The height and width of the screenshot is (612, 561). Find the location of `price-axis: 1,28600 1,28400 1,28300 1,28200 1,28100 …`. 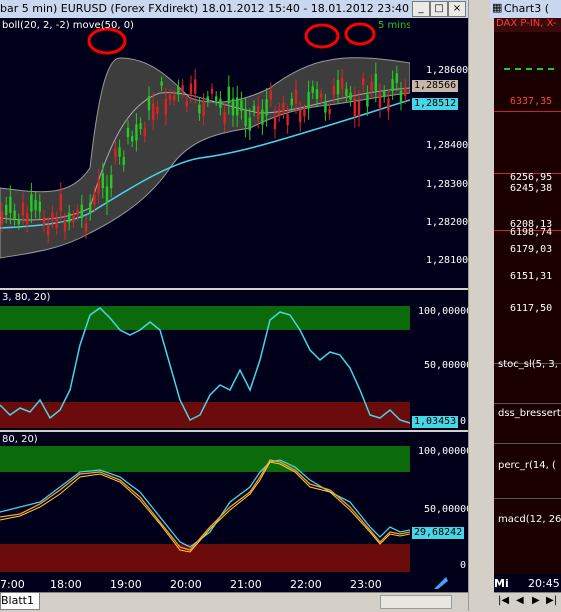

price-axis: 1,28600 1,28400 1,28300 1,28200 1,28100 … is located at coordinates (439, 153).